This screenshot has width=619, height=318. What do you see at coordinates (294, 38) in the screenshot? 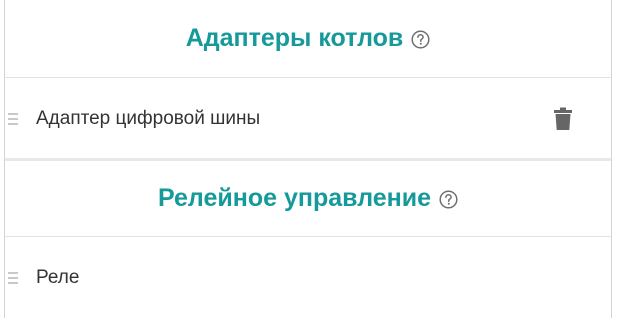
I see `section-title: Адаптеры котлов` at bounding box center [294, 38].